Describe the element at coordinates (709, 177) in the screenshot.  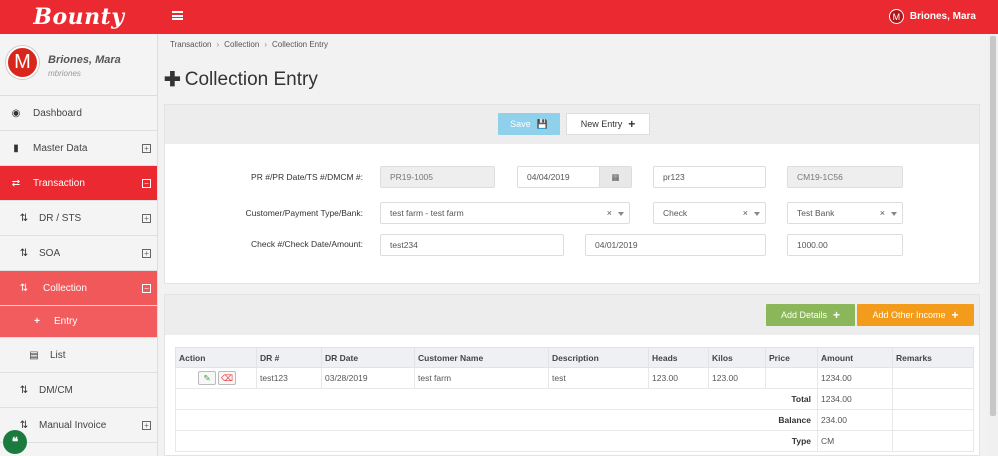
I see `ts-number-field: pr123` at that location.